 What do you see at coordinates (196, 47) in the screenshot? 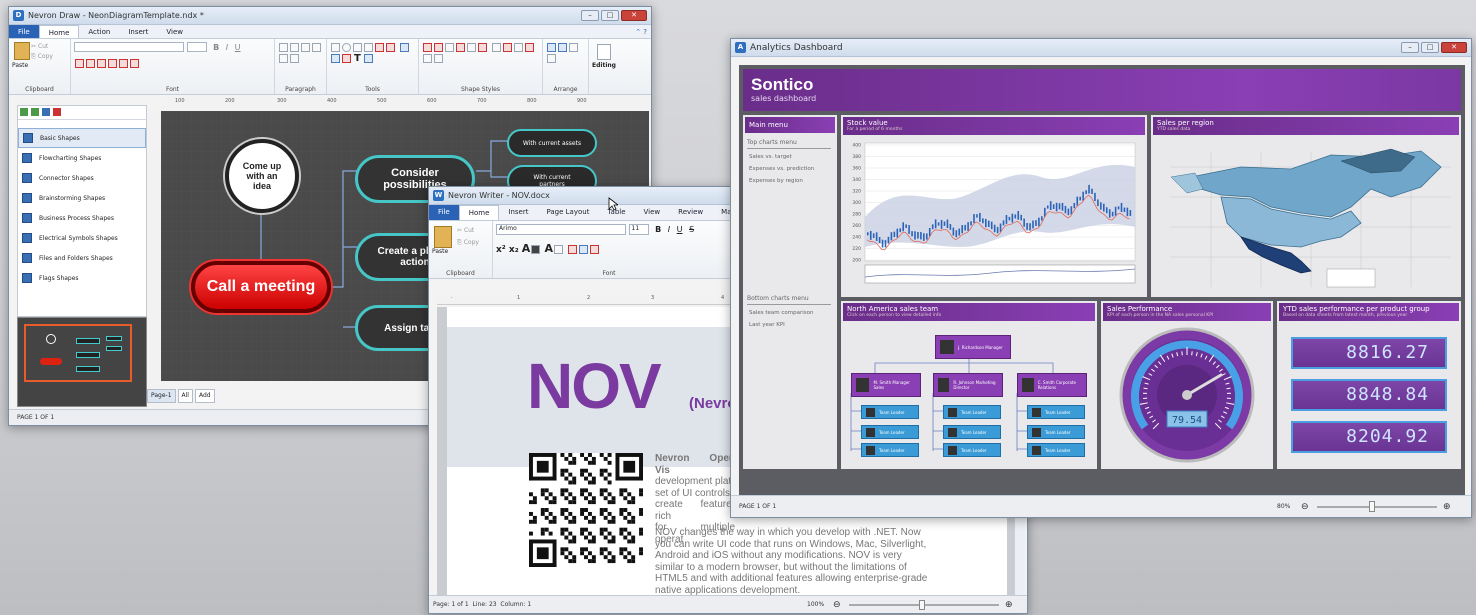
I see `font-size-select` at bounding box center [196, 47].